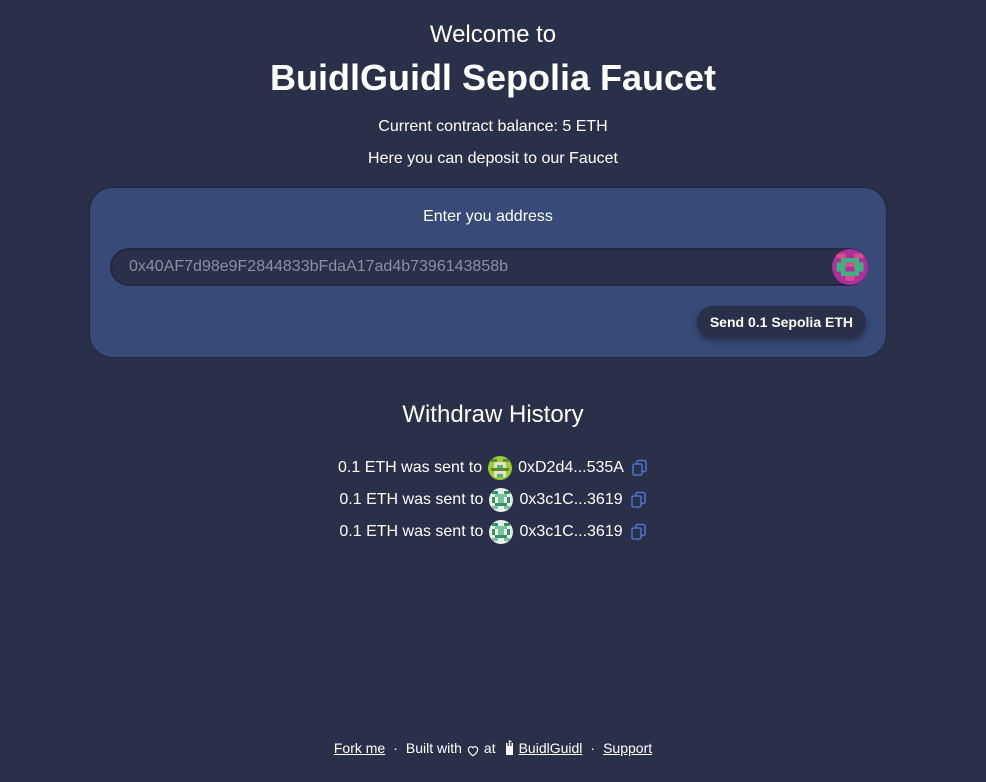  Describe the element at coordinates (493, 77) in the screenshot. I see `page-title: BuidlGuidl Sepolia Faucet` at that location.